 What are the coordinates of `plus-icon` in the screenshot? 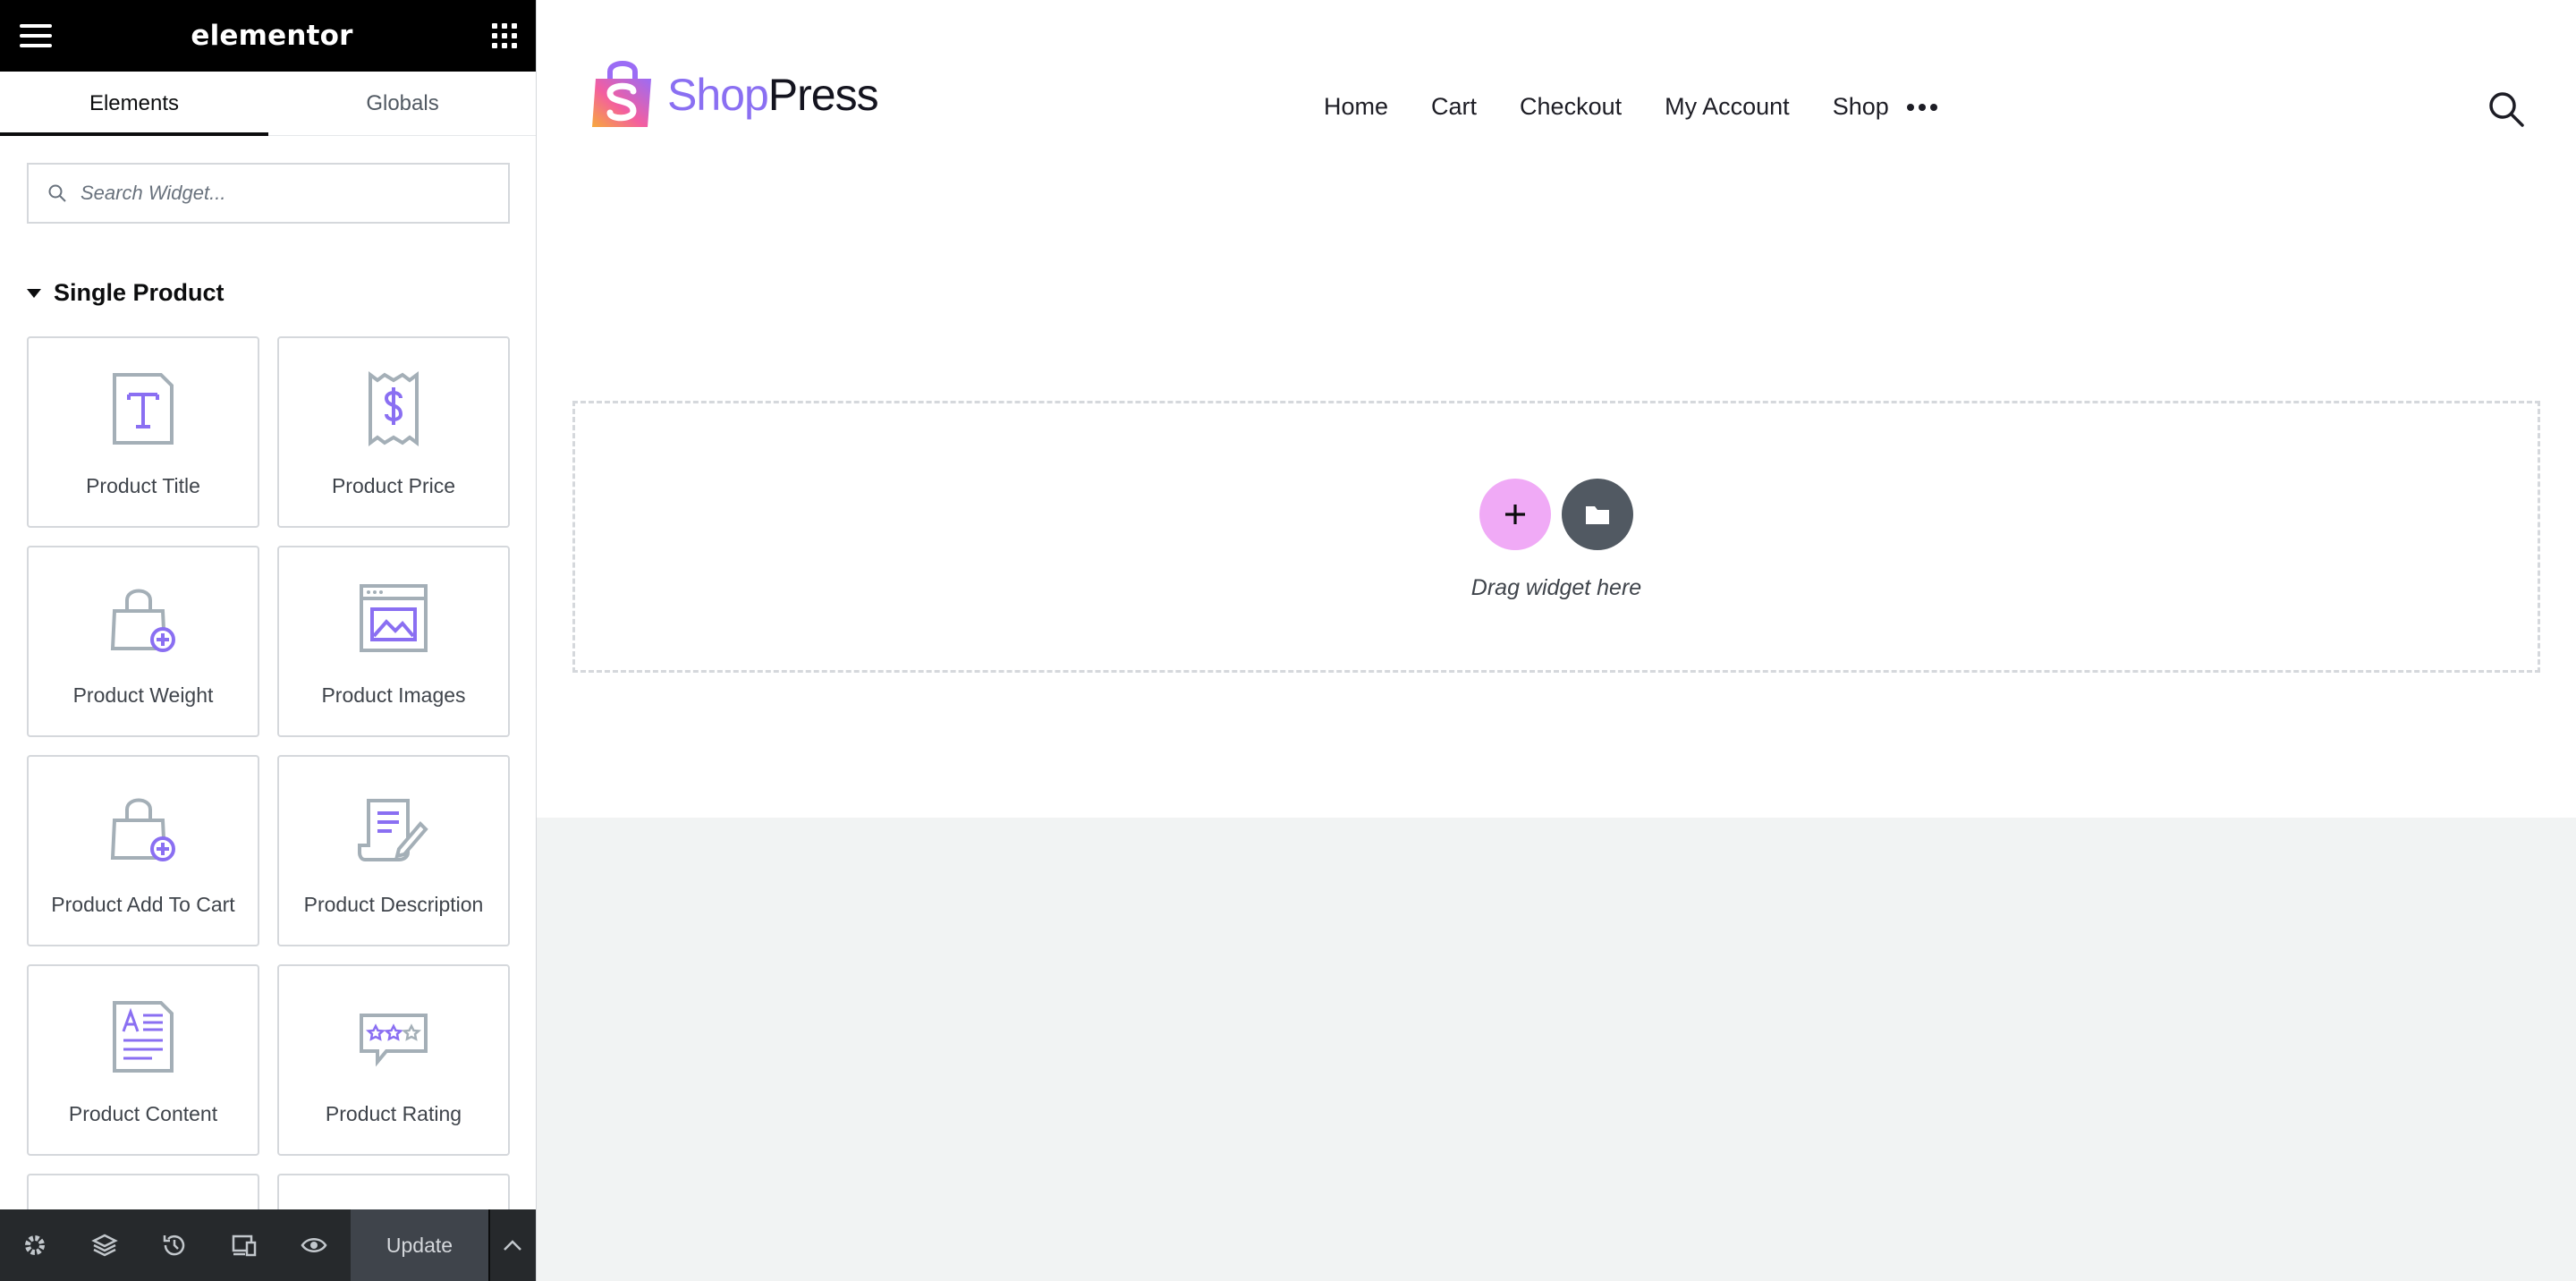 It's located at (1515, 514).